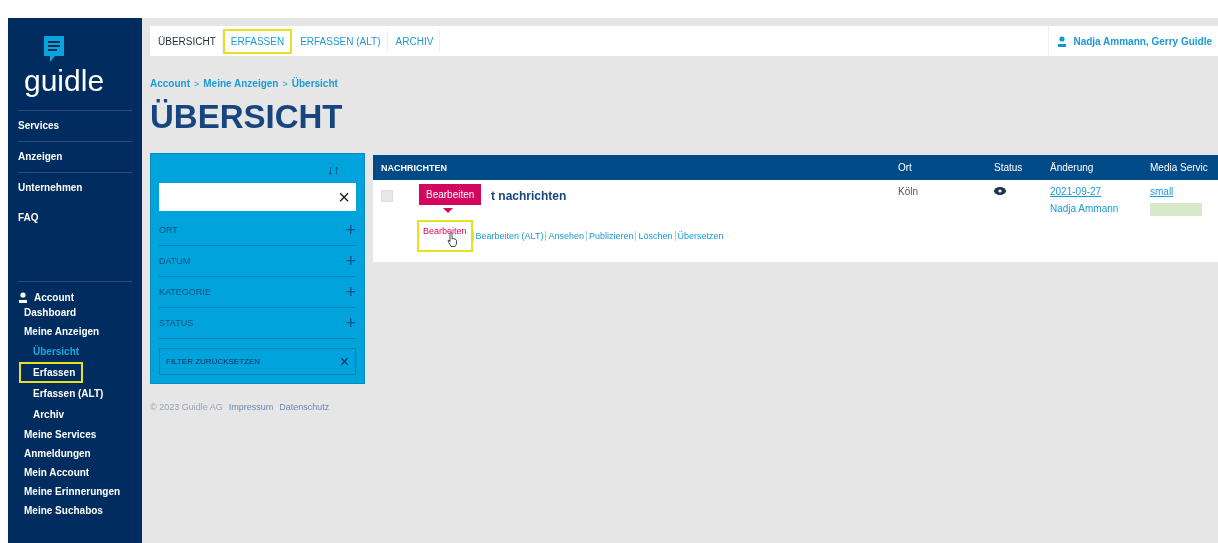 Image resolution: width=1218 pixels, height=543 pixels. What do you see at coordinates (168, 230) in the screenshot?
I see `filter-section-label: ORT` at bounding box center [168, 230].